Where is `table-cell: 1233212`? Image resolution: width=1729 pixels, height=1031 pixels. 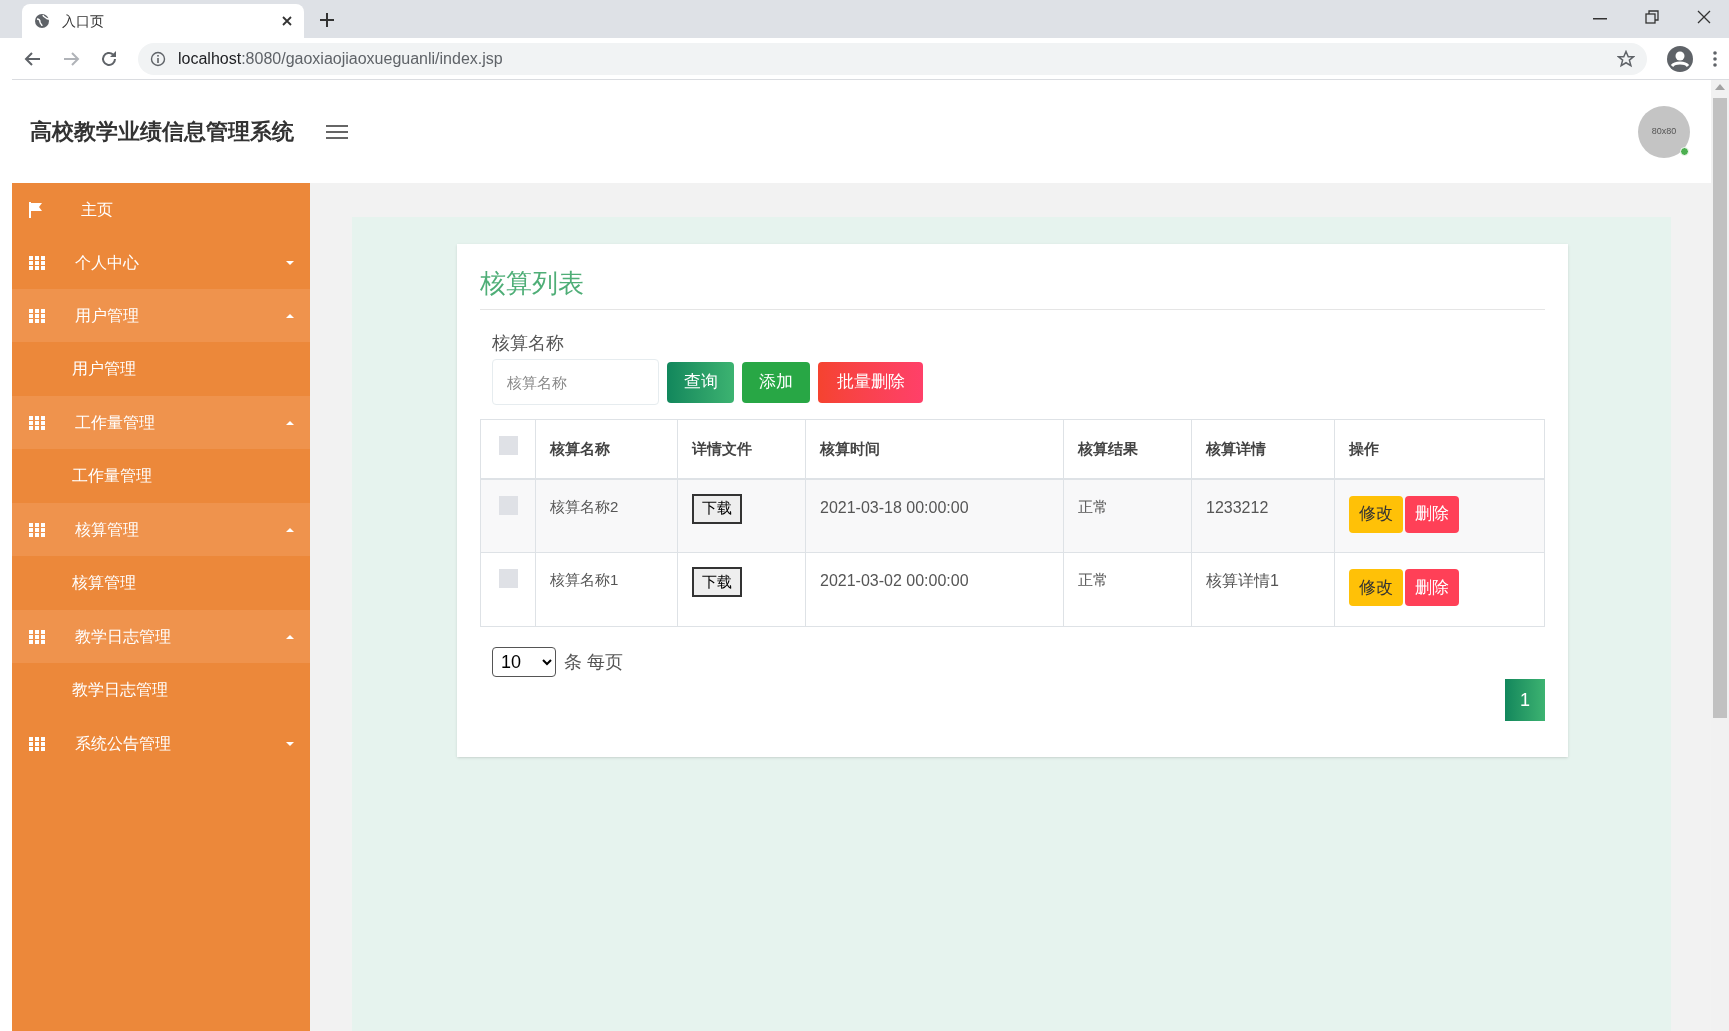 table-cell: 1233212 is located at coordinates (1237, 507).